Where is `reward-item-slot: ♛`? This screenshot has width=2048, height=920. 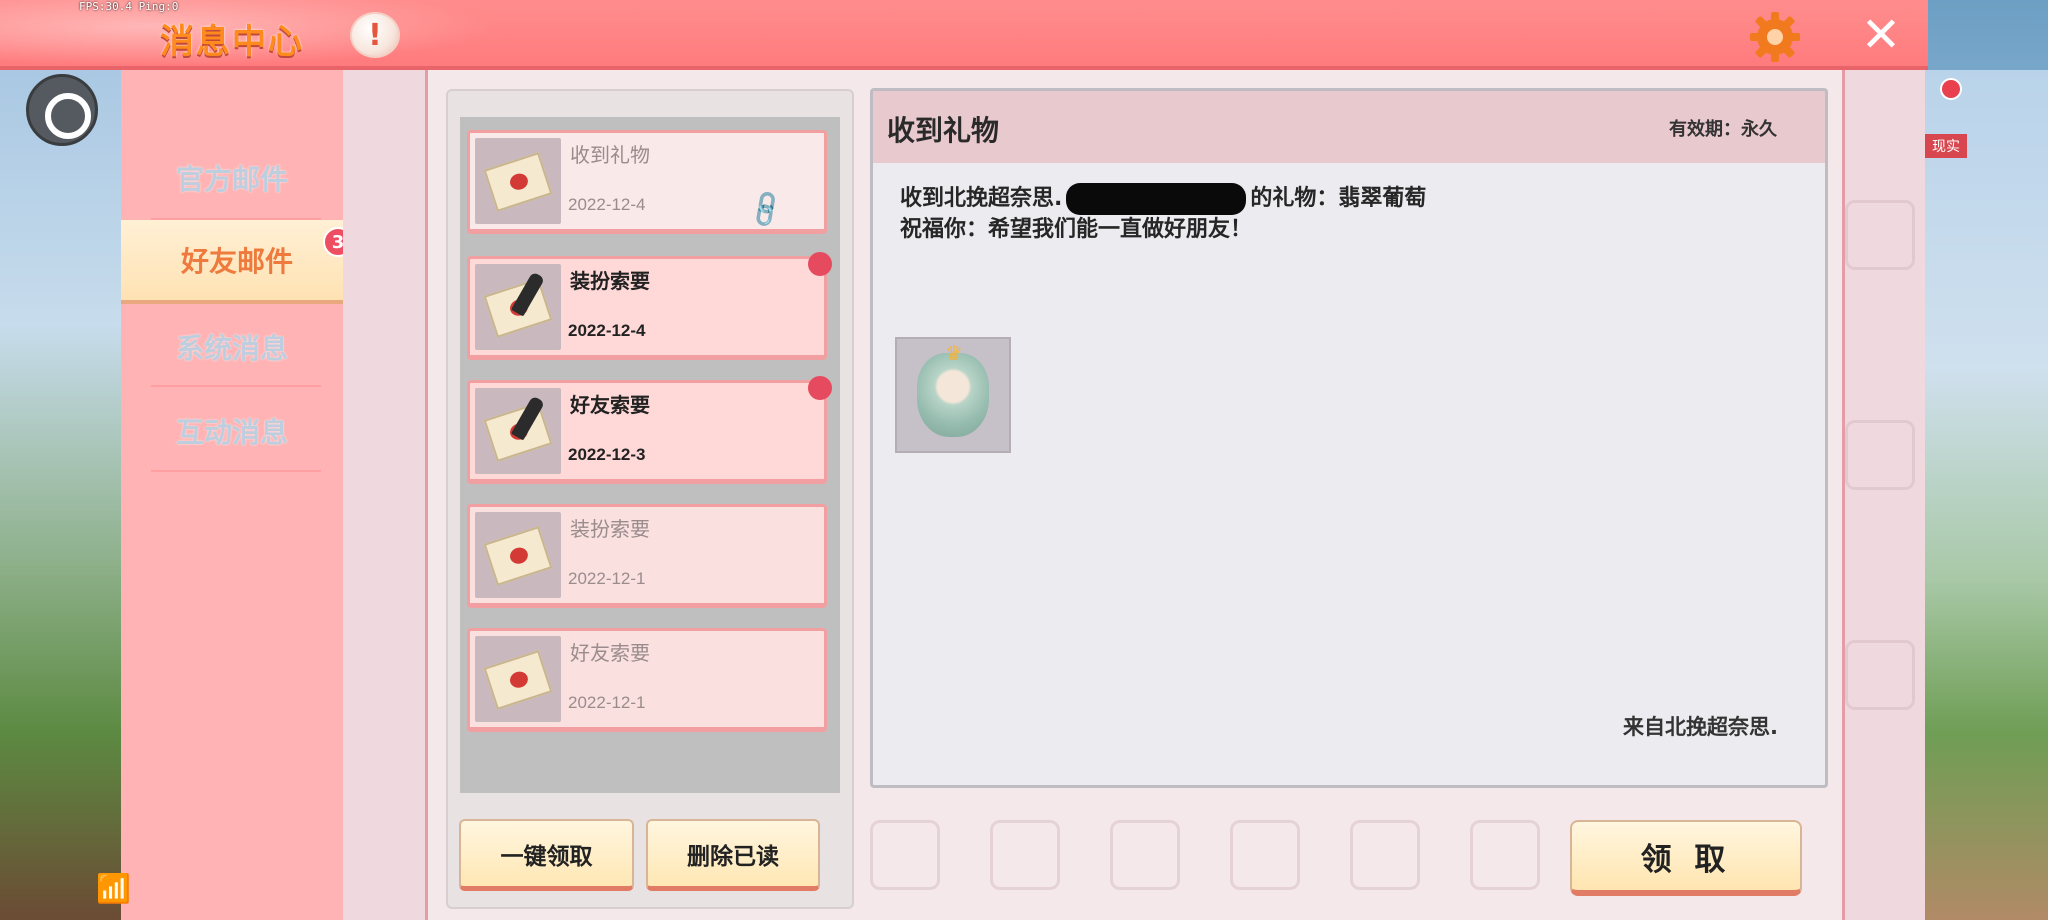
reward-item-slot: ♛ is located at coordinates (953, 395).